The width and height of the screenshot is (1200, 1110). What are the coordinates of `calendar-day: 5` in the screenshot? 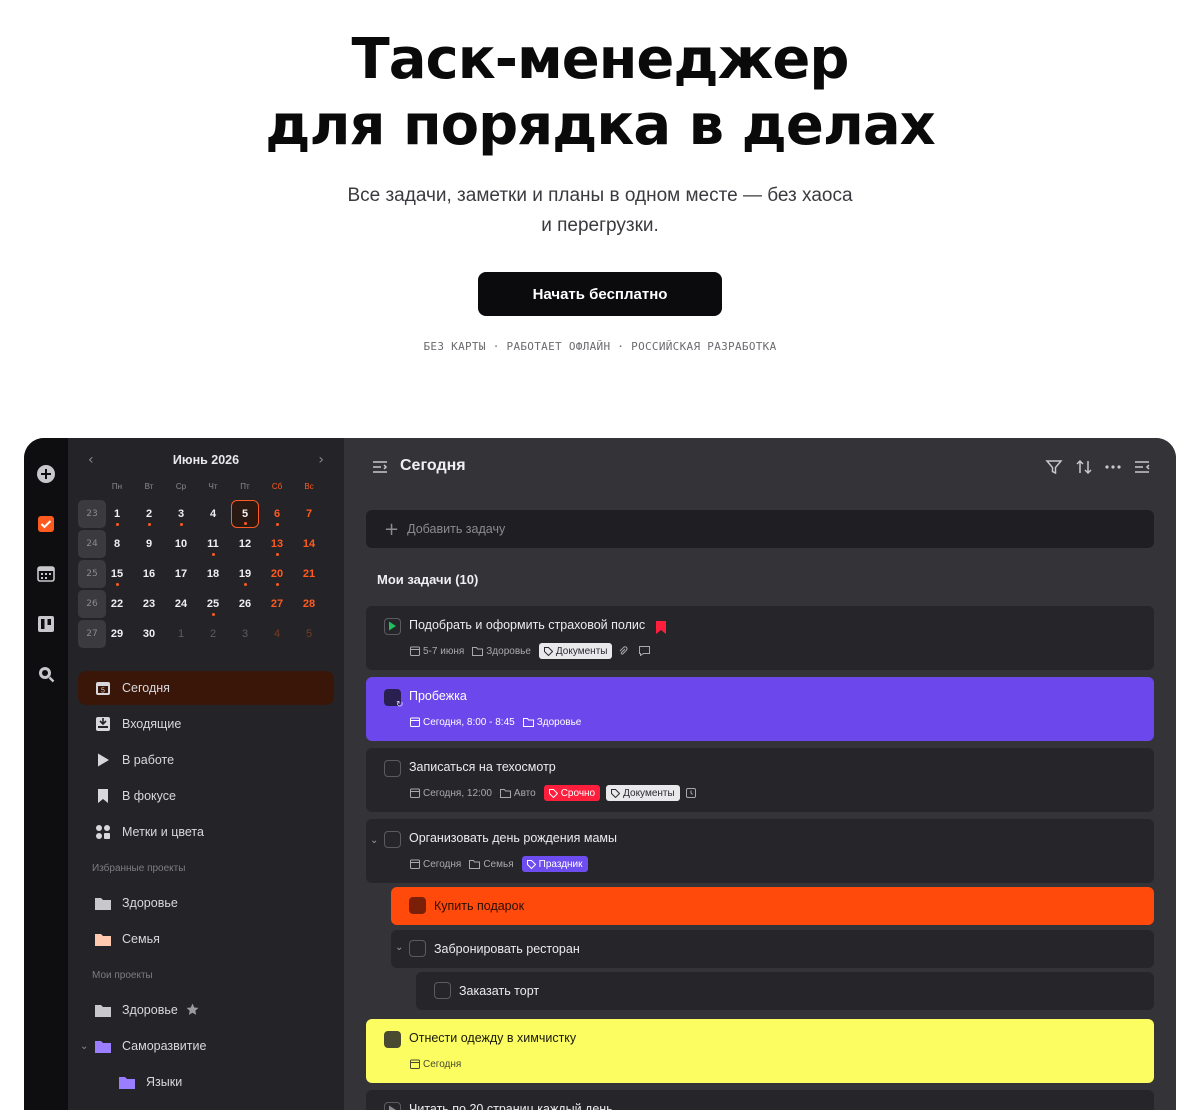 It's located at (309, 634).